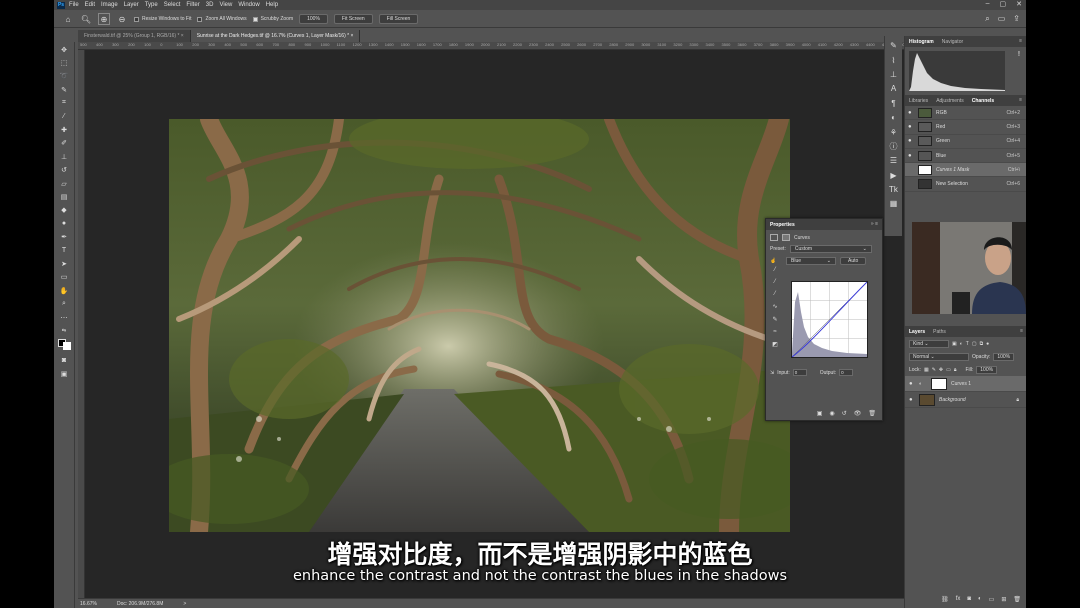  Describe the element at coordinates (774, 294) in the screenshot. I see `white-point-eyedropper-icon: ⁄` at that location.